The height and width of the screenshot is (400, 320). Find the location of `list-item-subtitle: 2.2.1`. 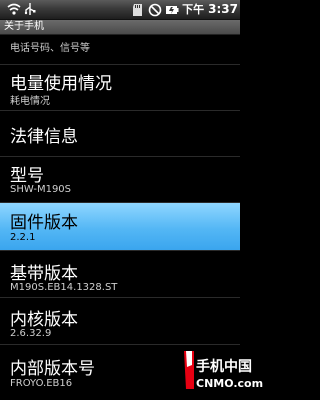

list-item-subtitle: 2.2.1 is located at coordinates (23, 237).